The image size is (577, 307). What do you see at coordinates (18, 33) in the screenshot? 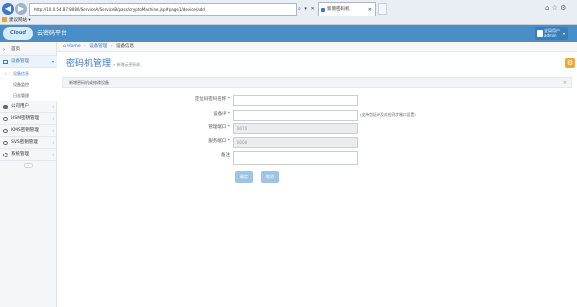
I see `app-logo: Cloud` at bounding box center [18, 33].